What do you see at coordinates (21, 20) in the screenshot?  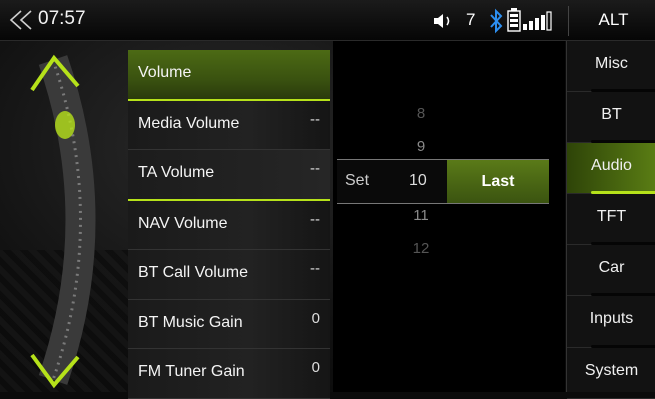 I see `back-icon` at bounding box center [21, 20].